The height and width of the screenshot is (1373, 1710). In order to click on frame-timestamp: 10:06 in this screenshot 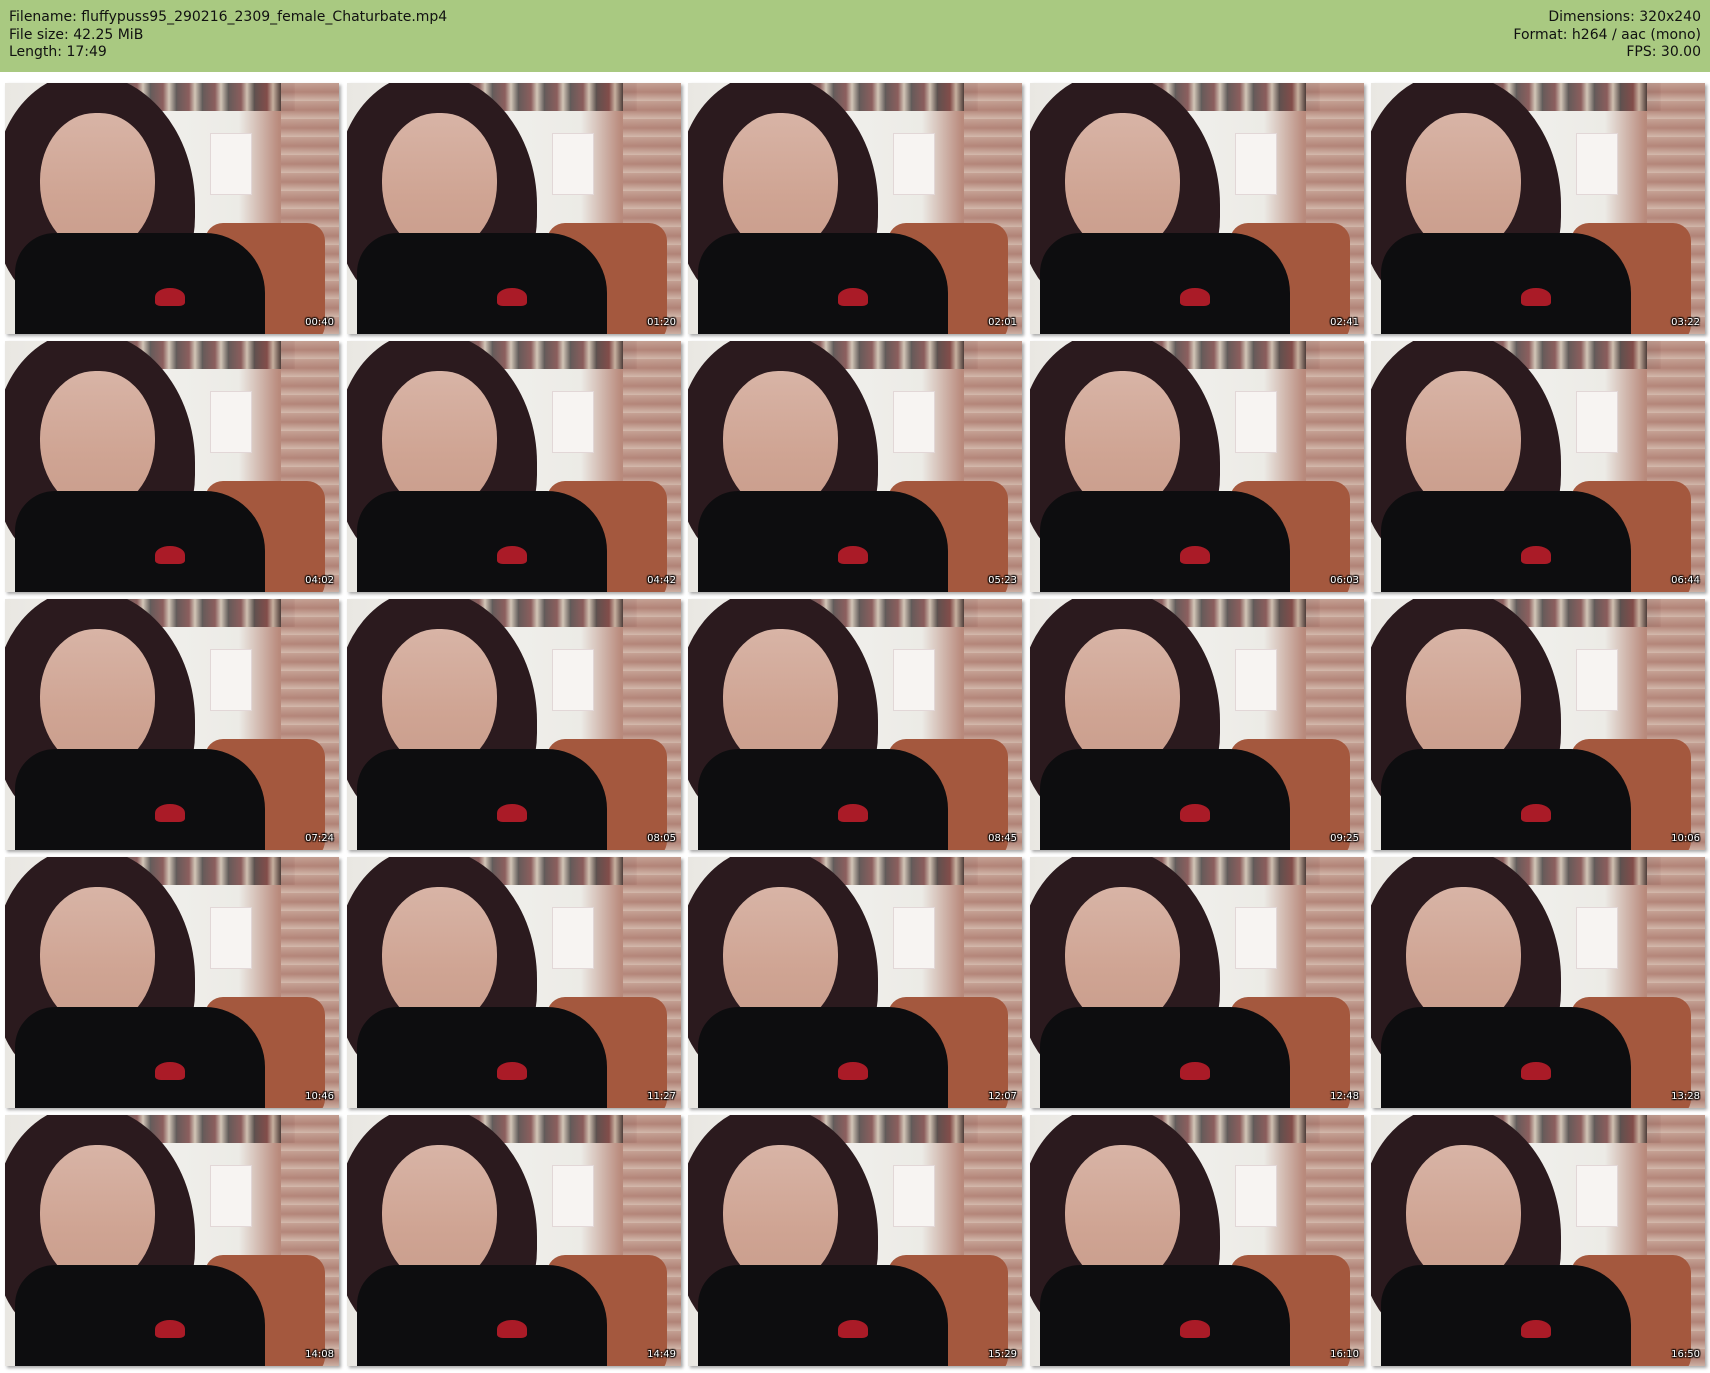, I will do `click(1685, 838)`.